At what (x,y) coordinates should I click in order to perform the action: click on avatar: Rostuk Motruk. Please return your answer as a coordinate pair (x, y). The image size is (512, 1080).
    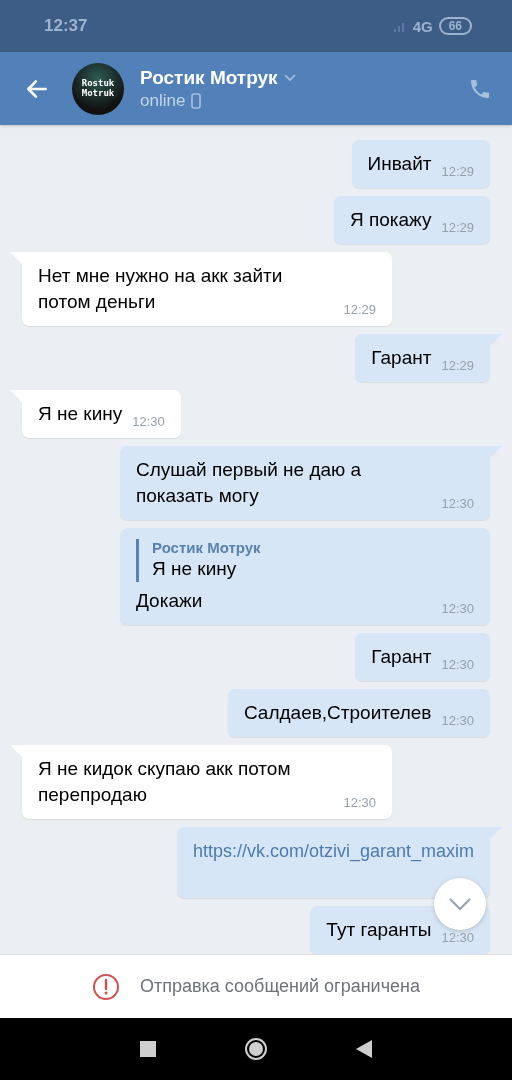
    Looking at the image, I should click on (98, 88).